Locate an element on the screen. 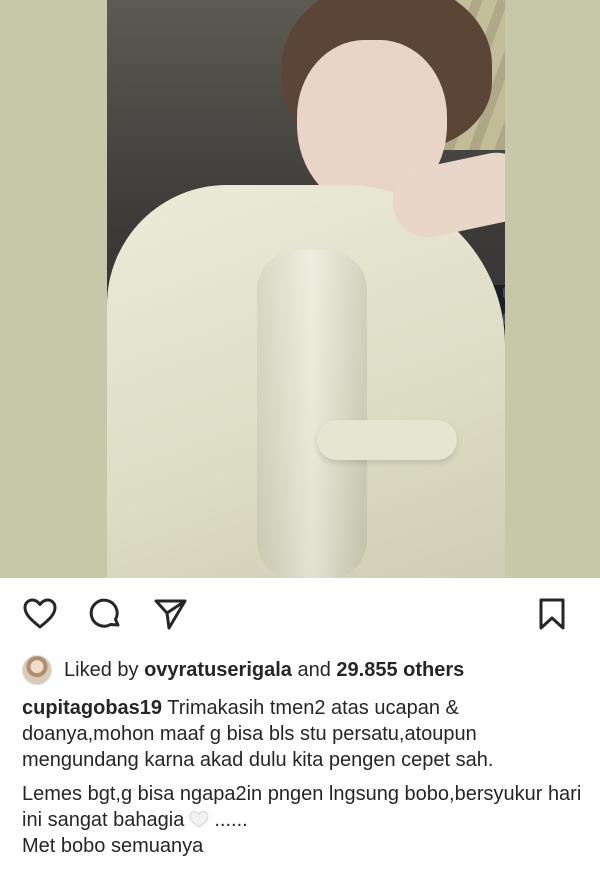 This screenshot has width=600, height=886. paper-plane-icon is located at coordinates (170, 614).